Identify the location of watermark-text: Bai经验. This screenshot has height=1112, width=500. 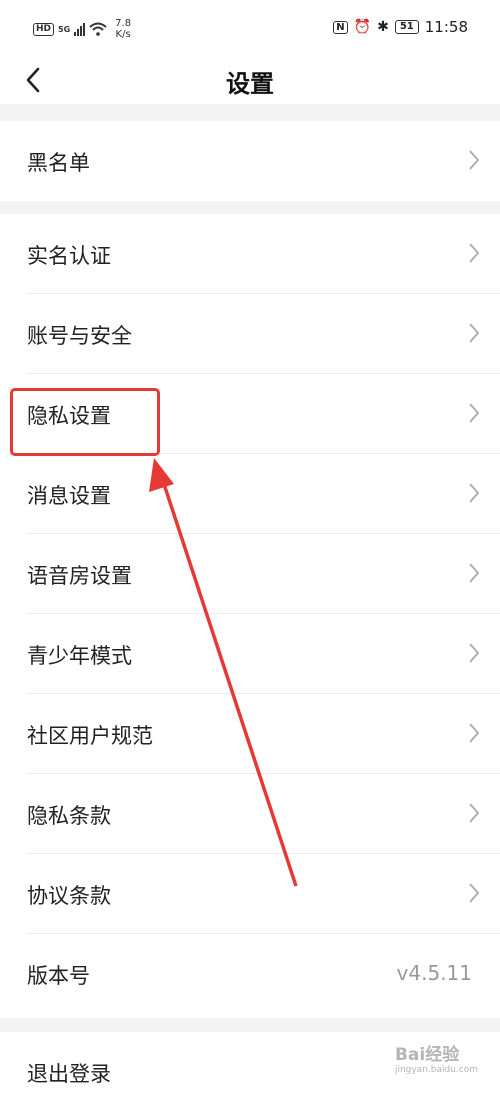
(427, 1055).